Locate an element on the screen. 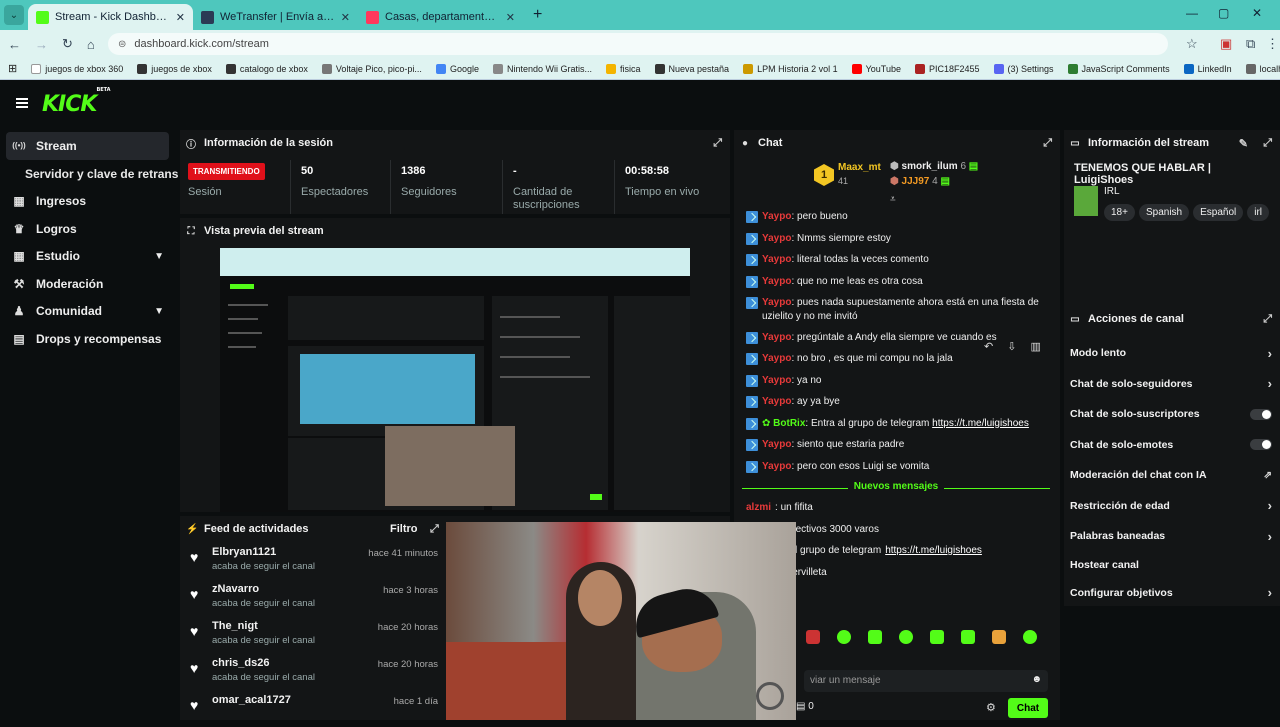  new-messages-divider: Nuevos mensajes is located at coordinates (896, 488).